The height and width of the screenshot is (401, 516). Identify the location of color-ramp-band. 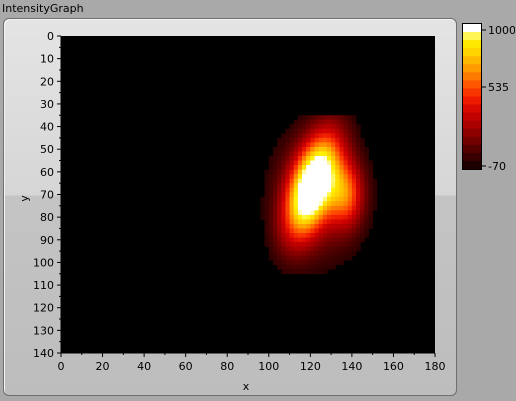
(472, 44).